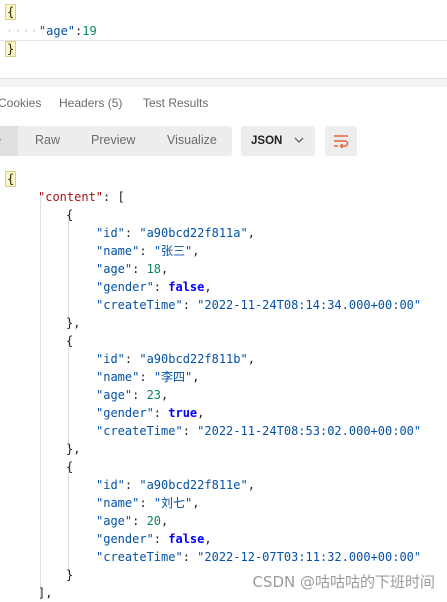 The width and height of the screenshot is (447, 602). Describe the element at coordinates (45, 593) in the screenshot. I see `array-close-line: ],` at that location.